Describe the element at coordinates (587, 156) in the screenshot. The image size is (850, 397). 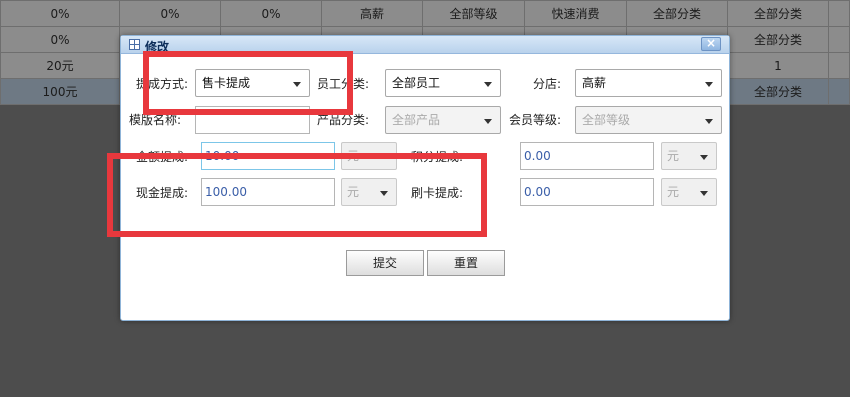
I see `points-commission-input: 0.00` at that location.